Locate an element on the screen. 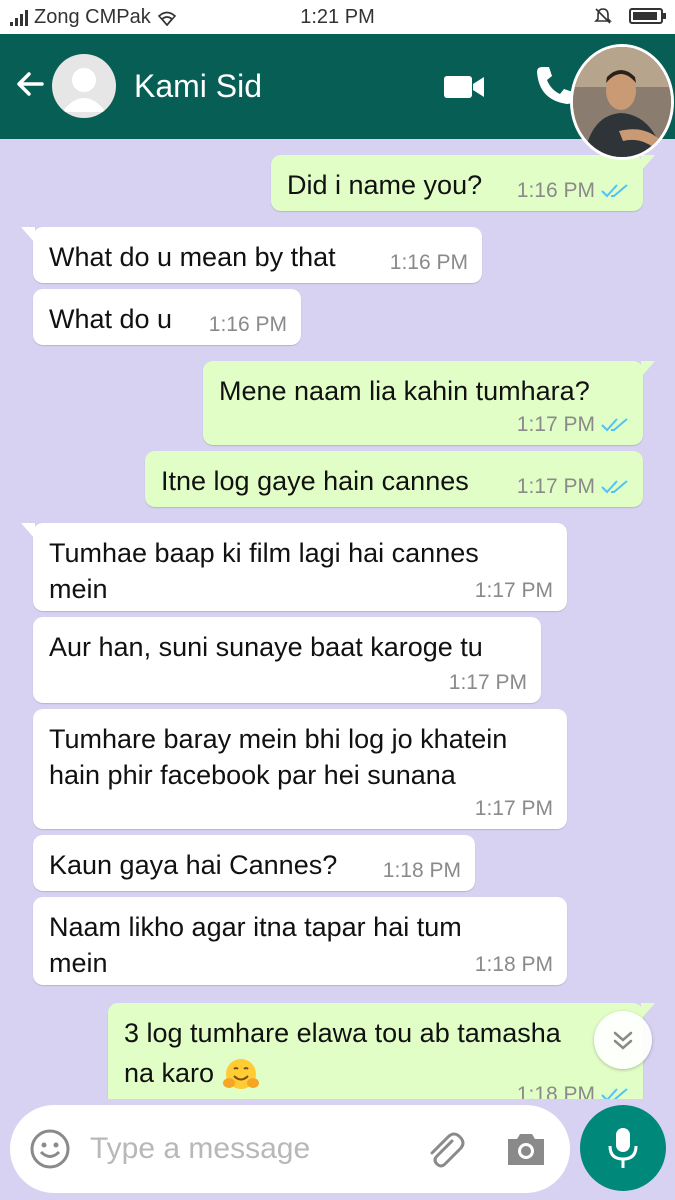 The height and width of the screenshot is (1200, 675). message-text-line: na karo is located at coordinates (169, 1073).